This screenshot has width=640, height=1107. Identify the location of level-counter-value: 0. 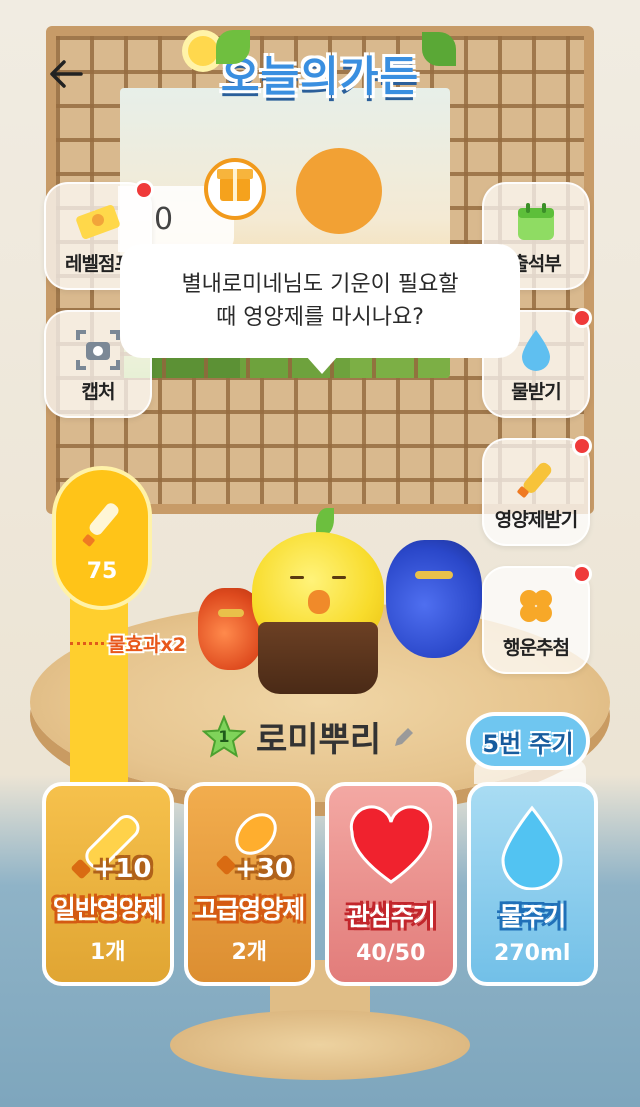
(164, 219).